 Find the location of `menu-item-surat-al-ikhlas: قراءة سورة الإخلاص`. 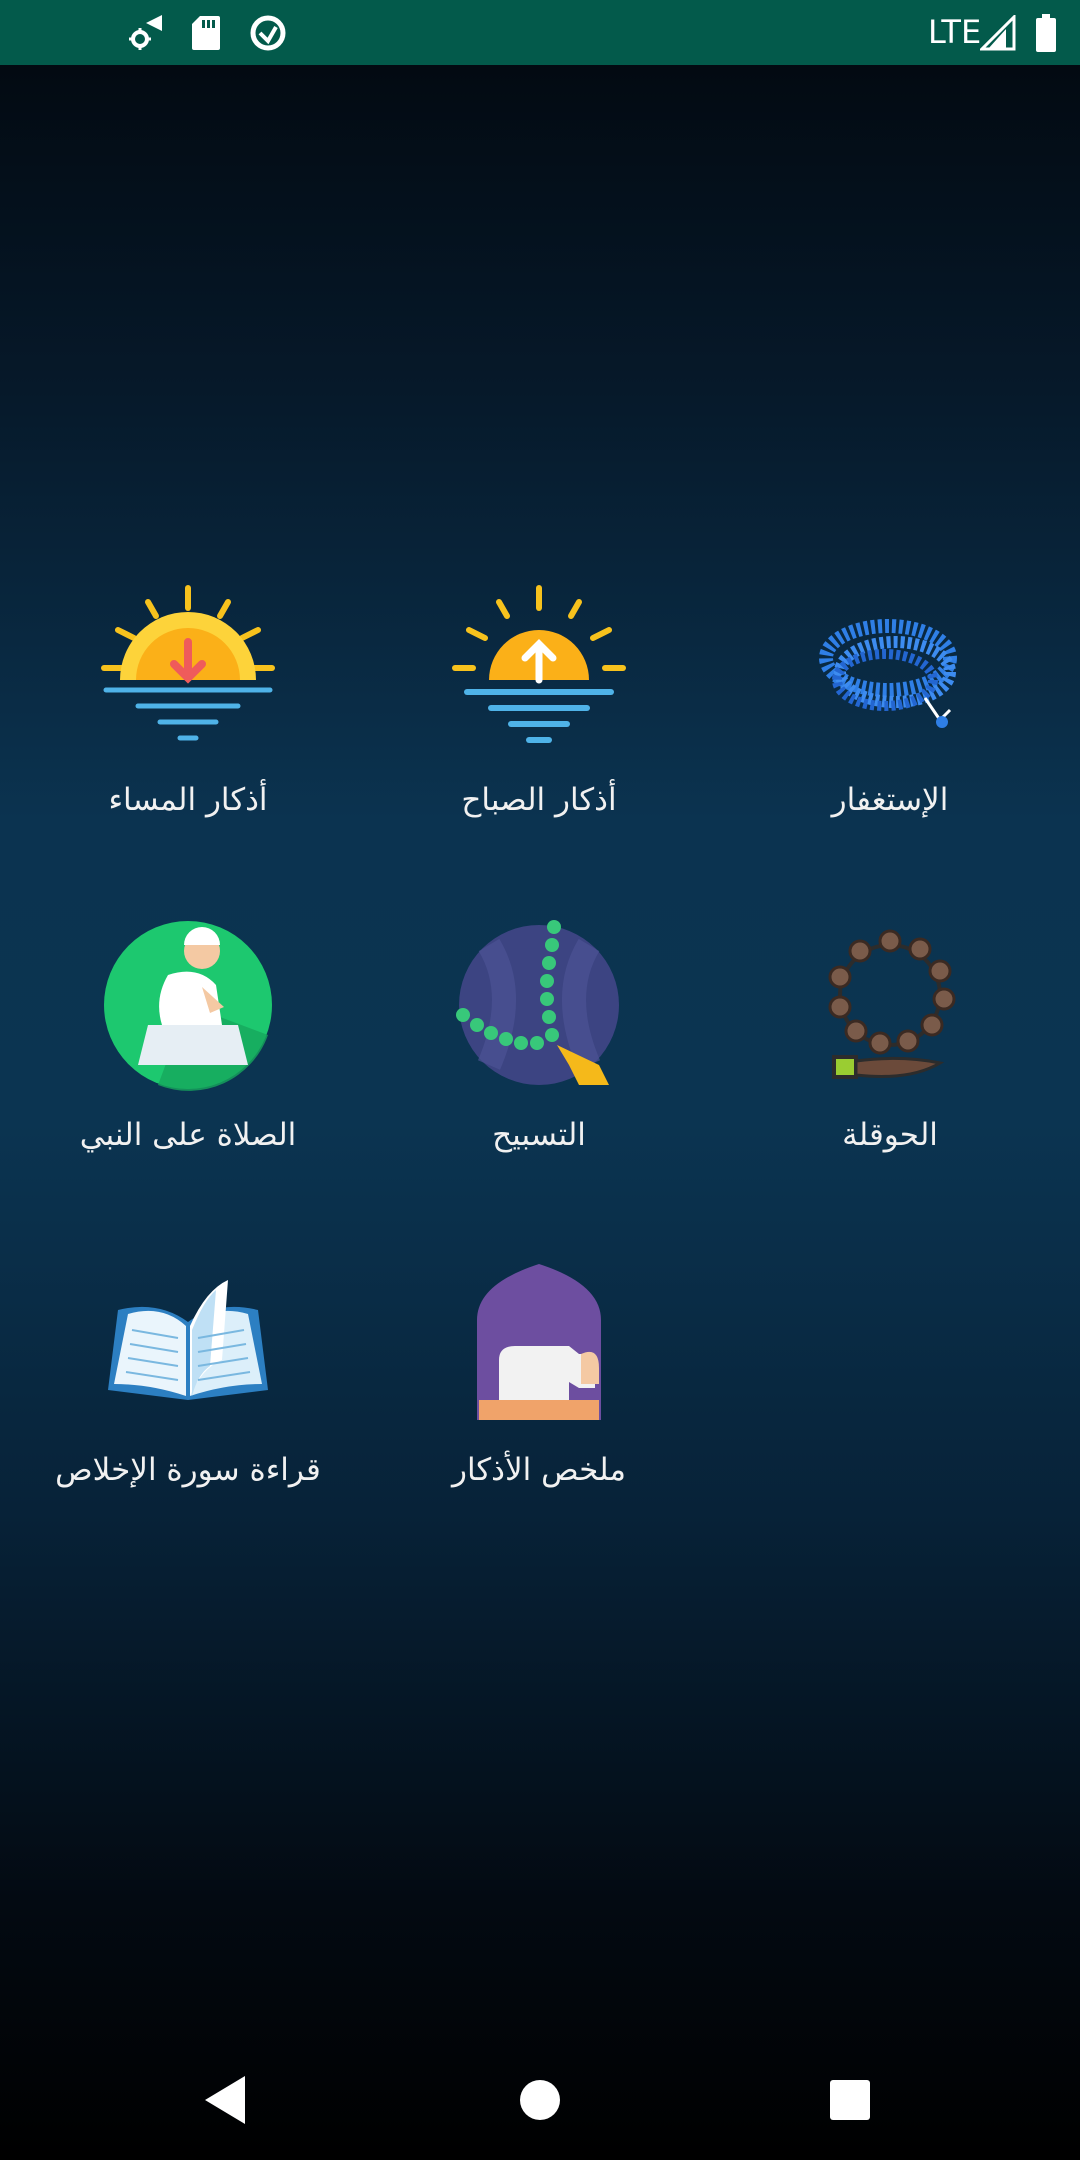

menu-item-surat-al-ikhlas: قراءة سورة الإخلاص is located at coordinates (188, 1400).